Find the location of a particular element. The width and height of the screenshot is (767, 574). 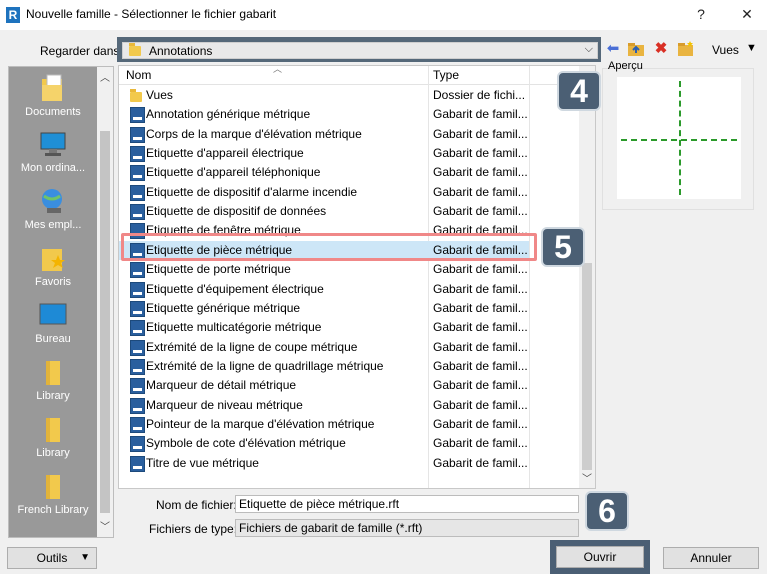

cancel-button: Annuler is located at coordinates (711, 558).